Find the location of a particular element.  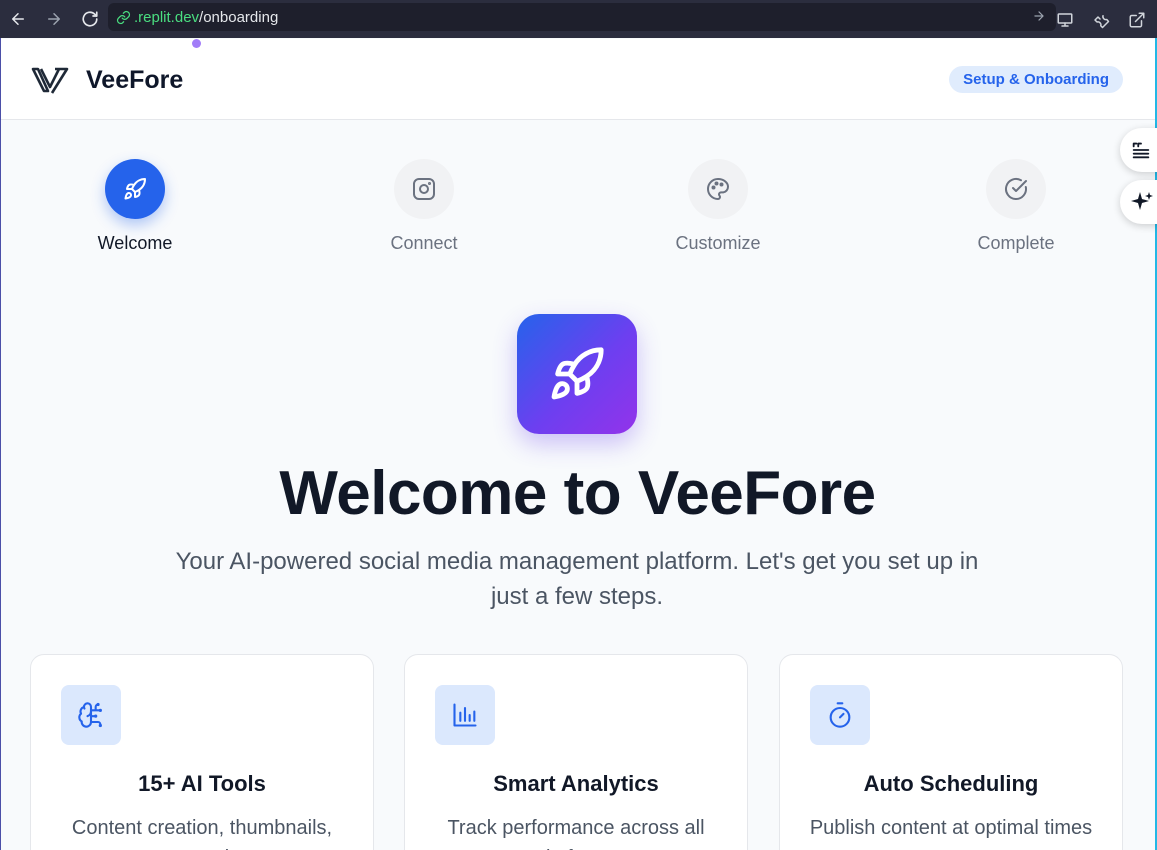

hero-rocket-icon is located at coordinates (577, 374).